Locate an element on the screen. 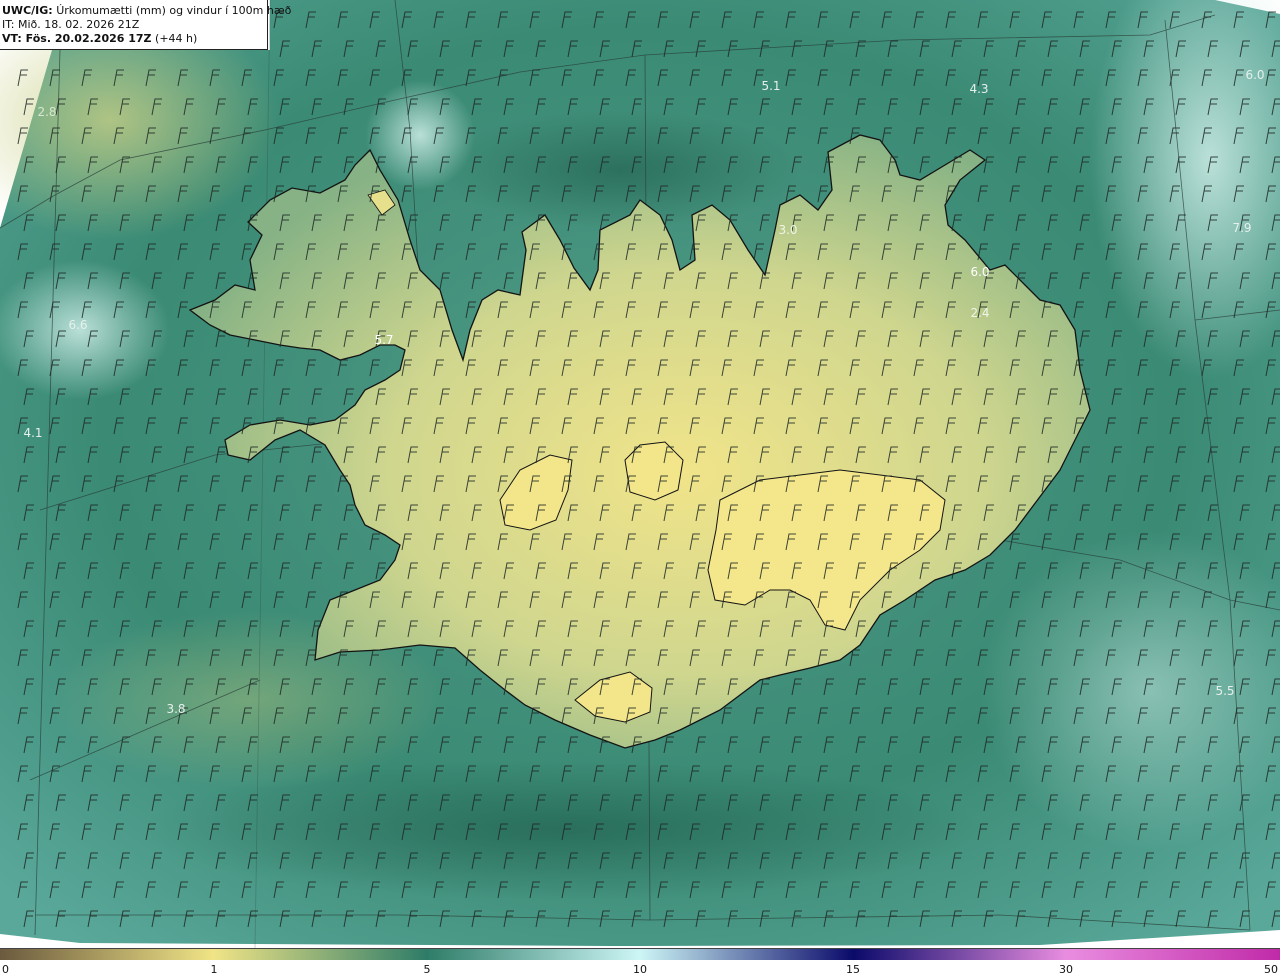 The width and height of the screenshot is (1280, 978). valid-time: VT: Fös. 20.02.2026 17Z is located at coordinates (77, 38).